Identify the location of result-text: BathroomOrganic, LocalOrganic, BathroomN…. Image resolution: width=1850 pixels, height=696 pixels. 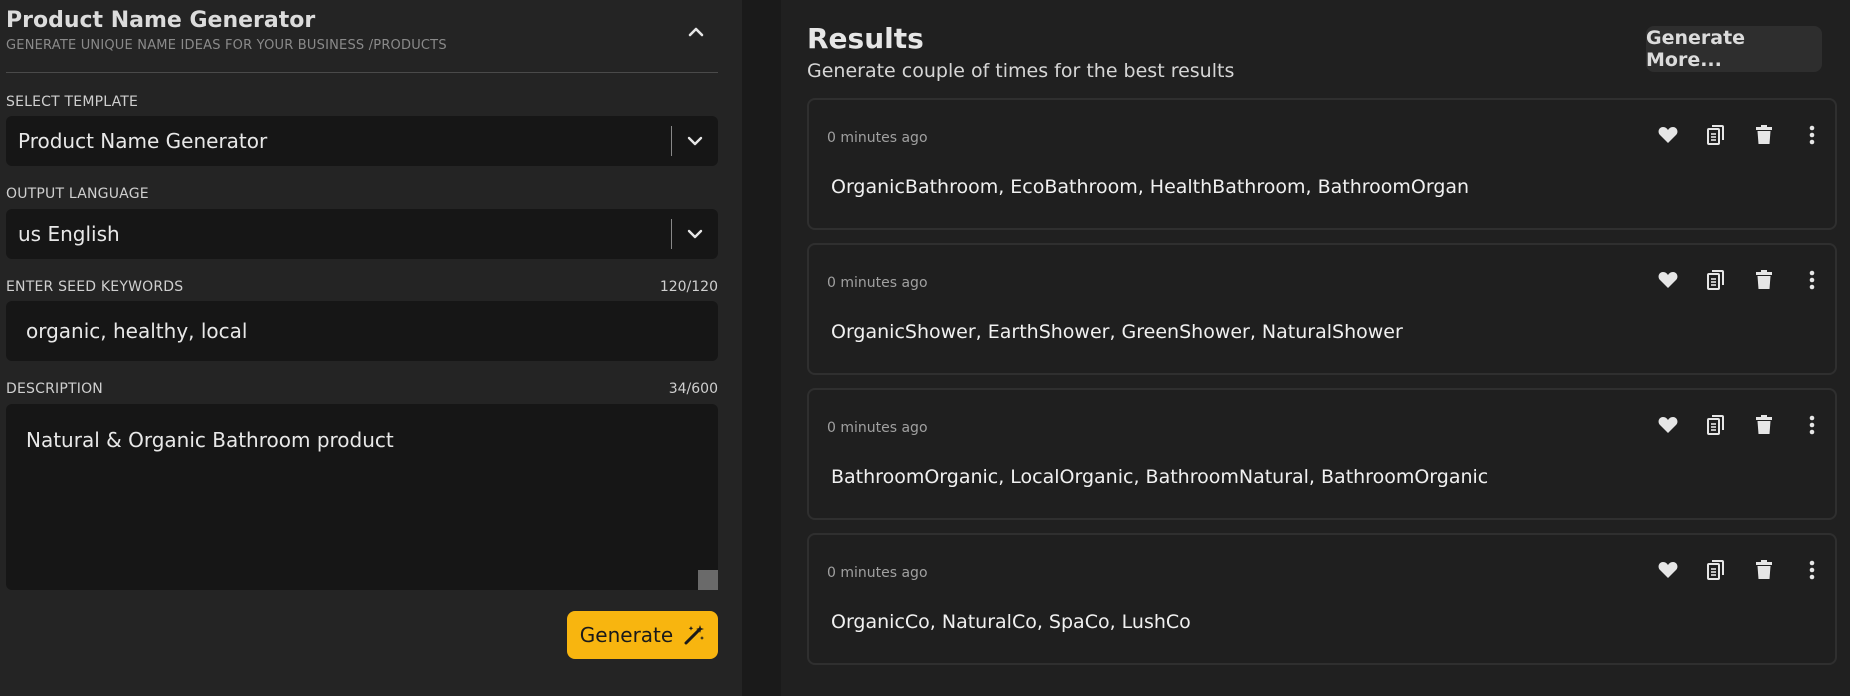
(1159, 477).